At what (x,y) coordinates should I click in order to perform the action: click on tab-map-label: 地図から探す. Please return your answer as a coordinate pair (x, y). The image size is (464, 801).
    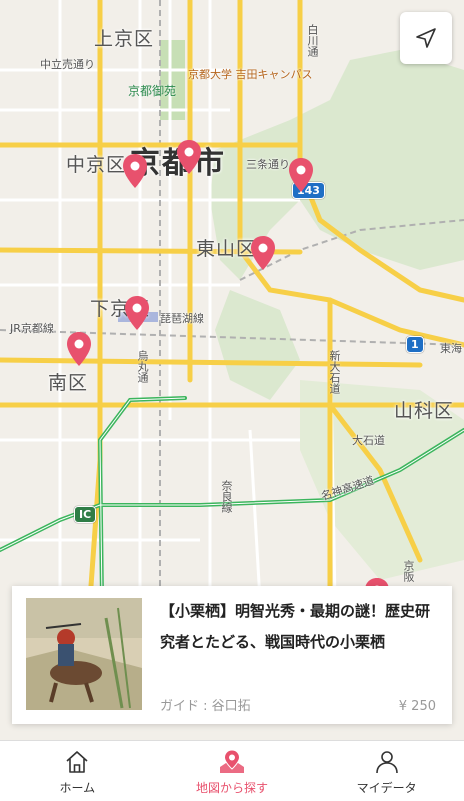
    Looking at the image, I should click on (232, 788).